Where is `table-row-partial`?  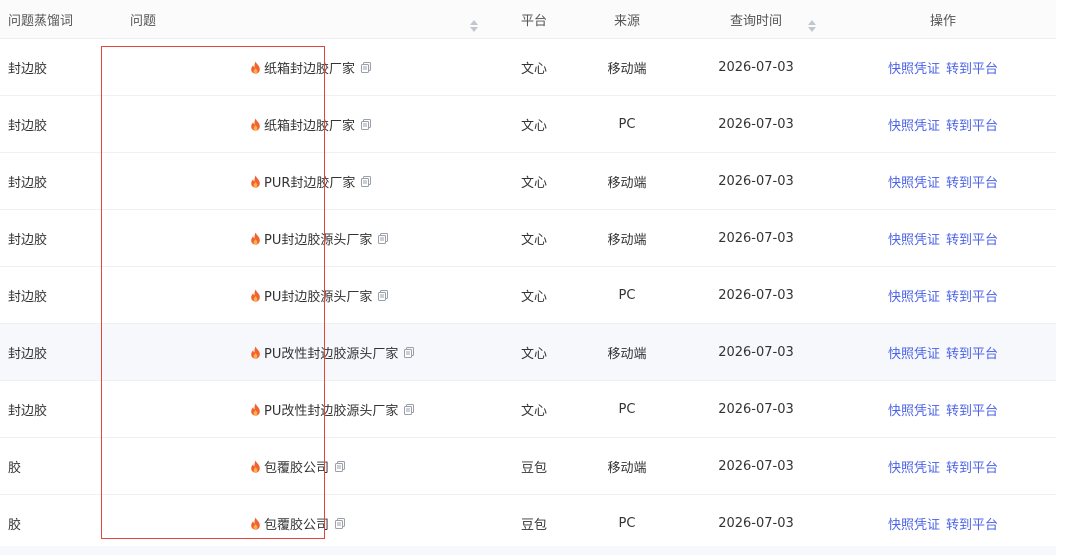 table-row-partial is located at coordinates (528, 550).